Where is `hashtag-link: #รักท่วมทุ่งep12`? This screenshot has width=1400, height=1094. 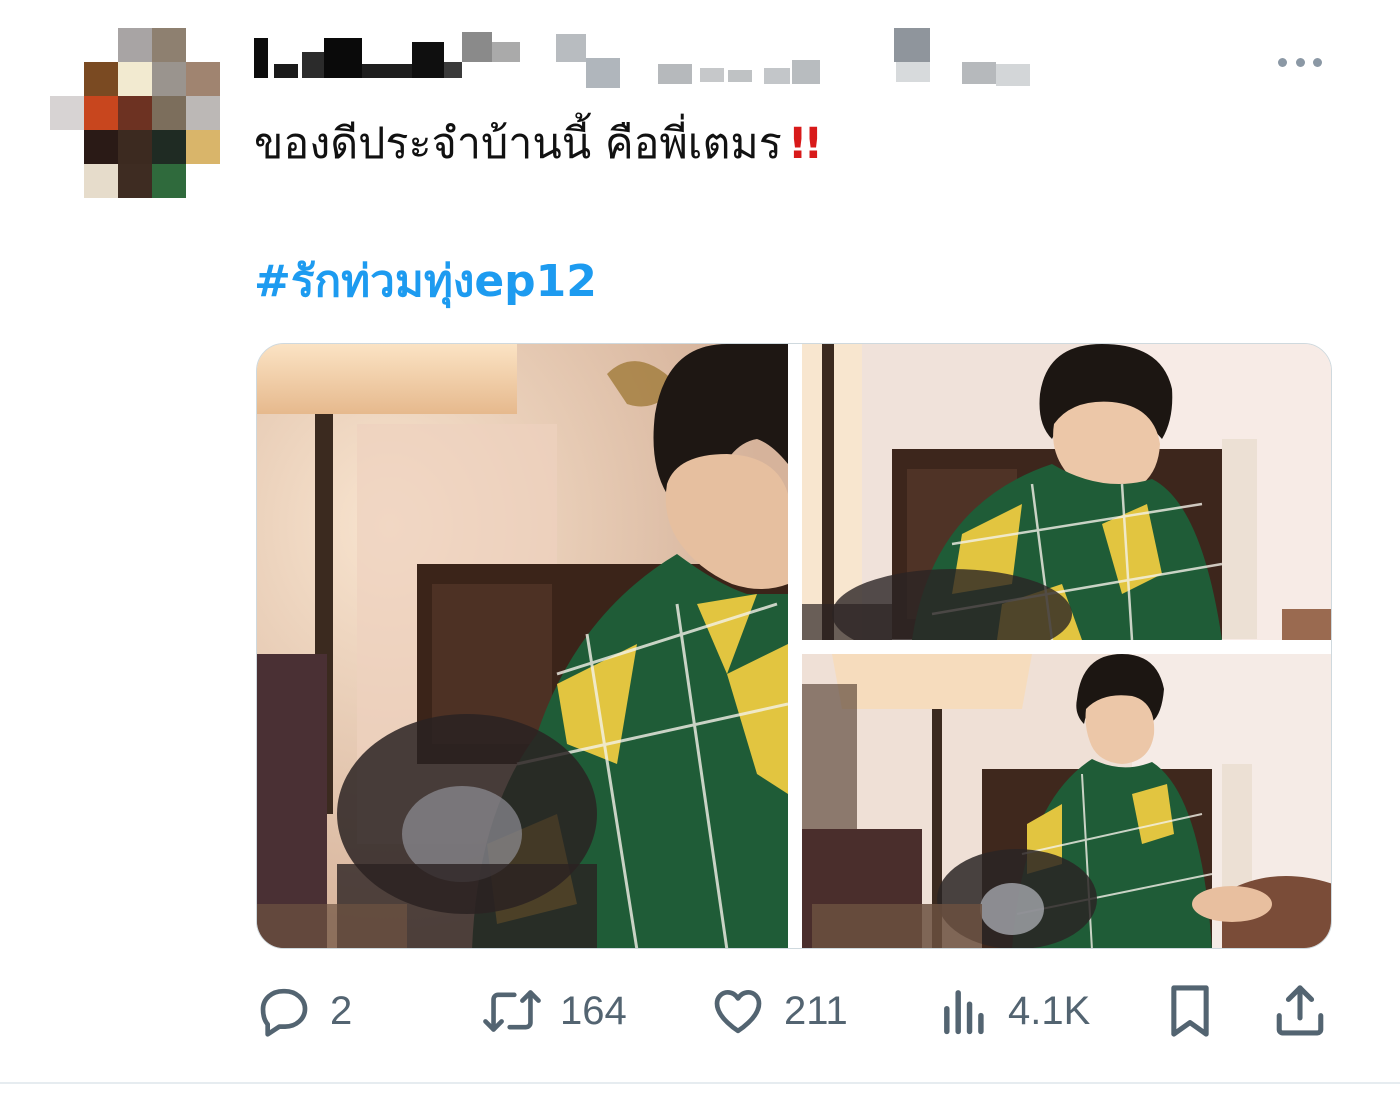
hashtag-link: #รักท่วมทุ่งep12 is located at coordinates (425, 282).